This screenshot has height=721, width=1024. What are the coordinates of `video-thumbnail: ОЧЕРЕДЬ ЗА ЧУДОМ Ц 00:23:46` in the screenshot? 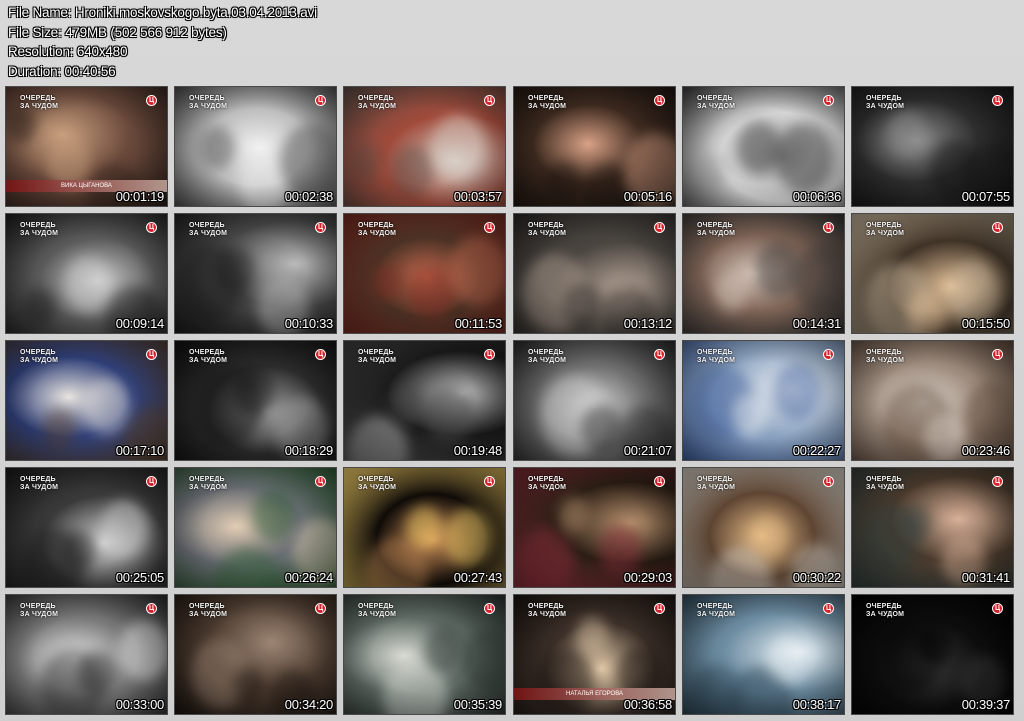 It's located at (932, 400).